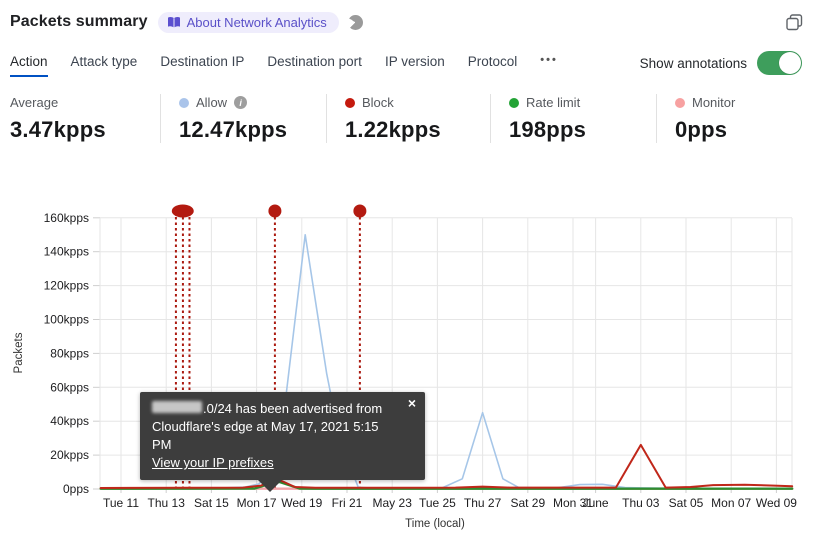 The height and width of the screenshot is (545, 816). What do you see at coordinates (211, 503) in the screenshot?
I see `x-tick-label: Sat 15` at bounding box center [211, 503].